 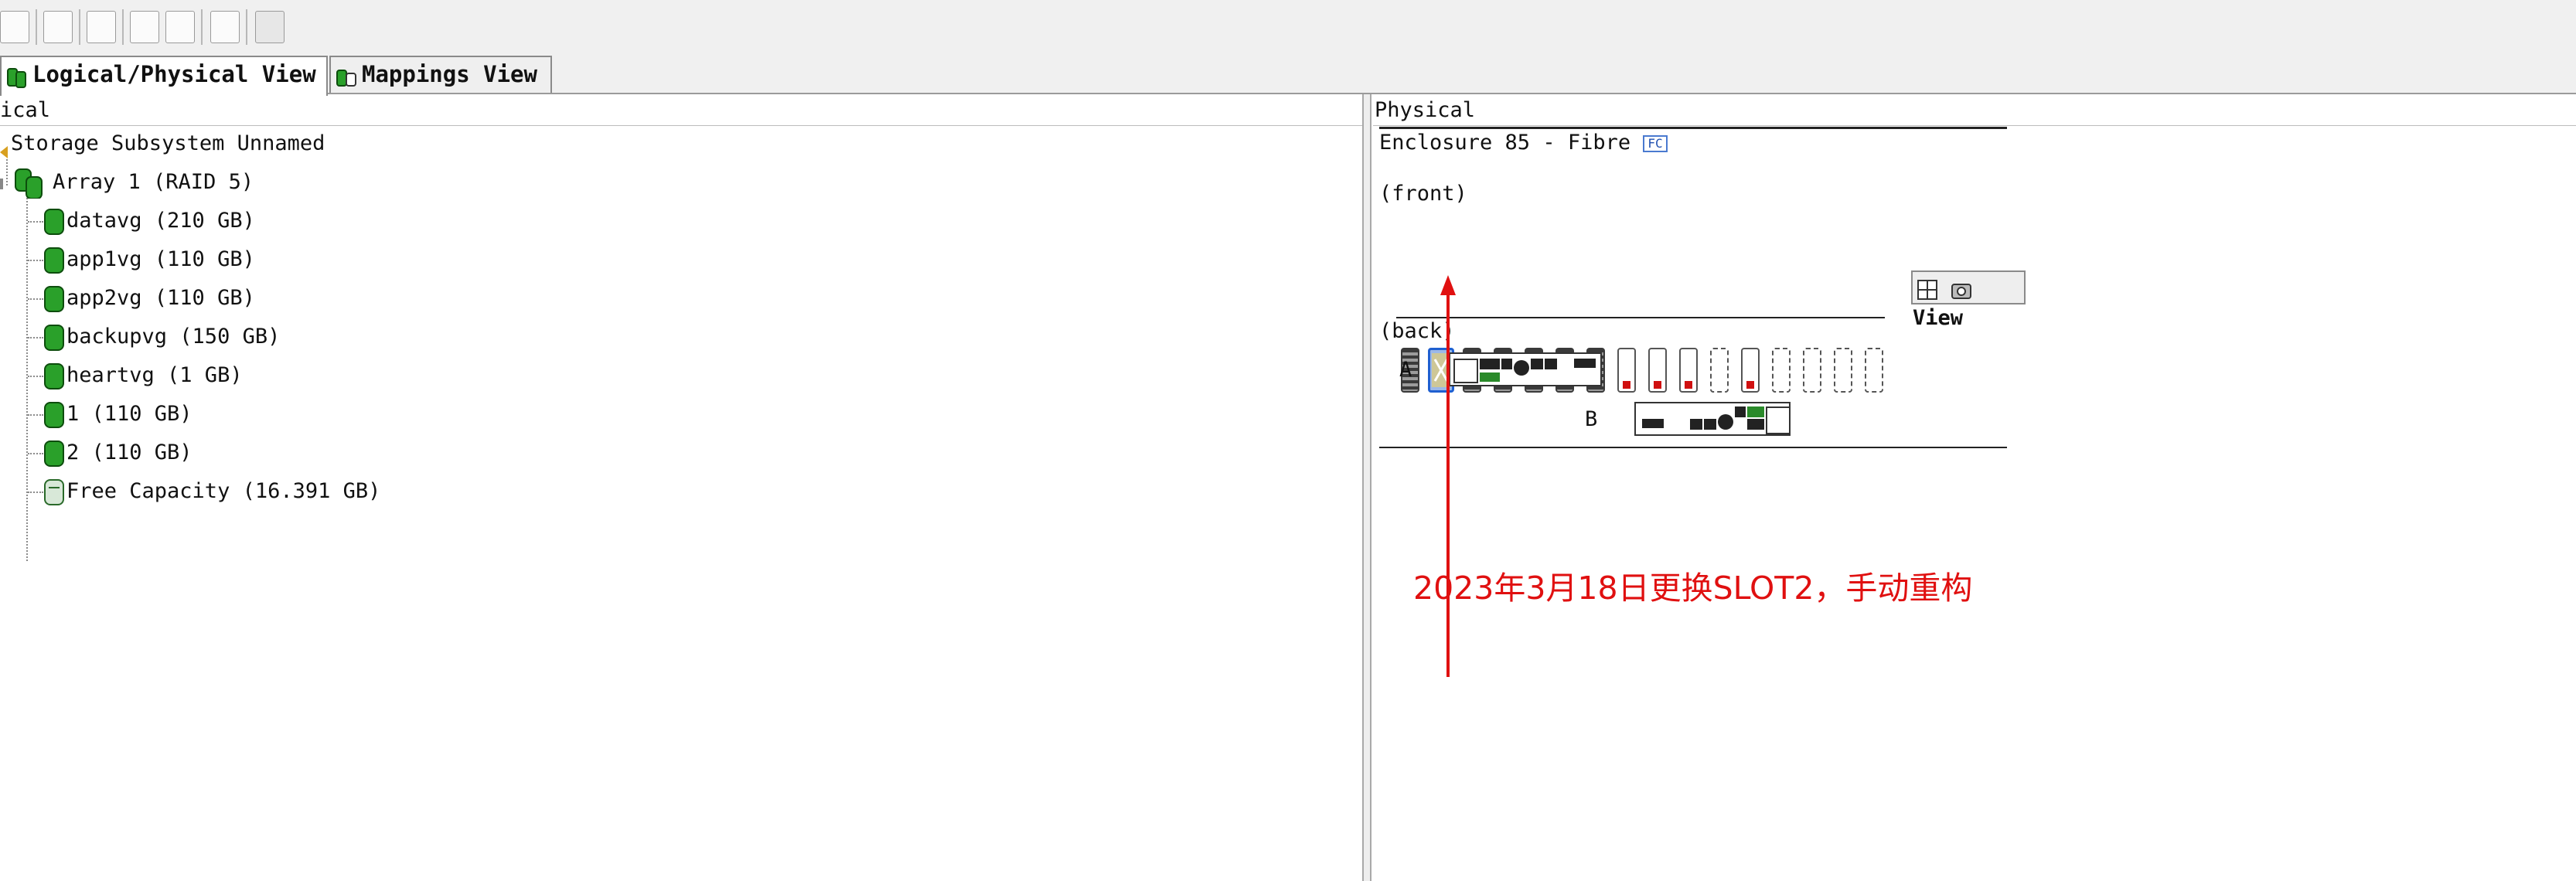 What do you see at coordinates (168, 143) in the screenshot?
I see `tree-item-label: Storage Subsystem Unnamed` at bounding box center [168, 143].